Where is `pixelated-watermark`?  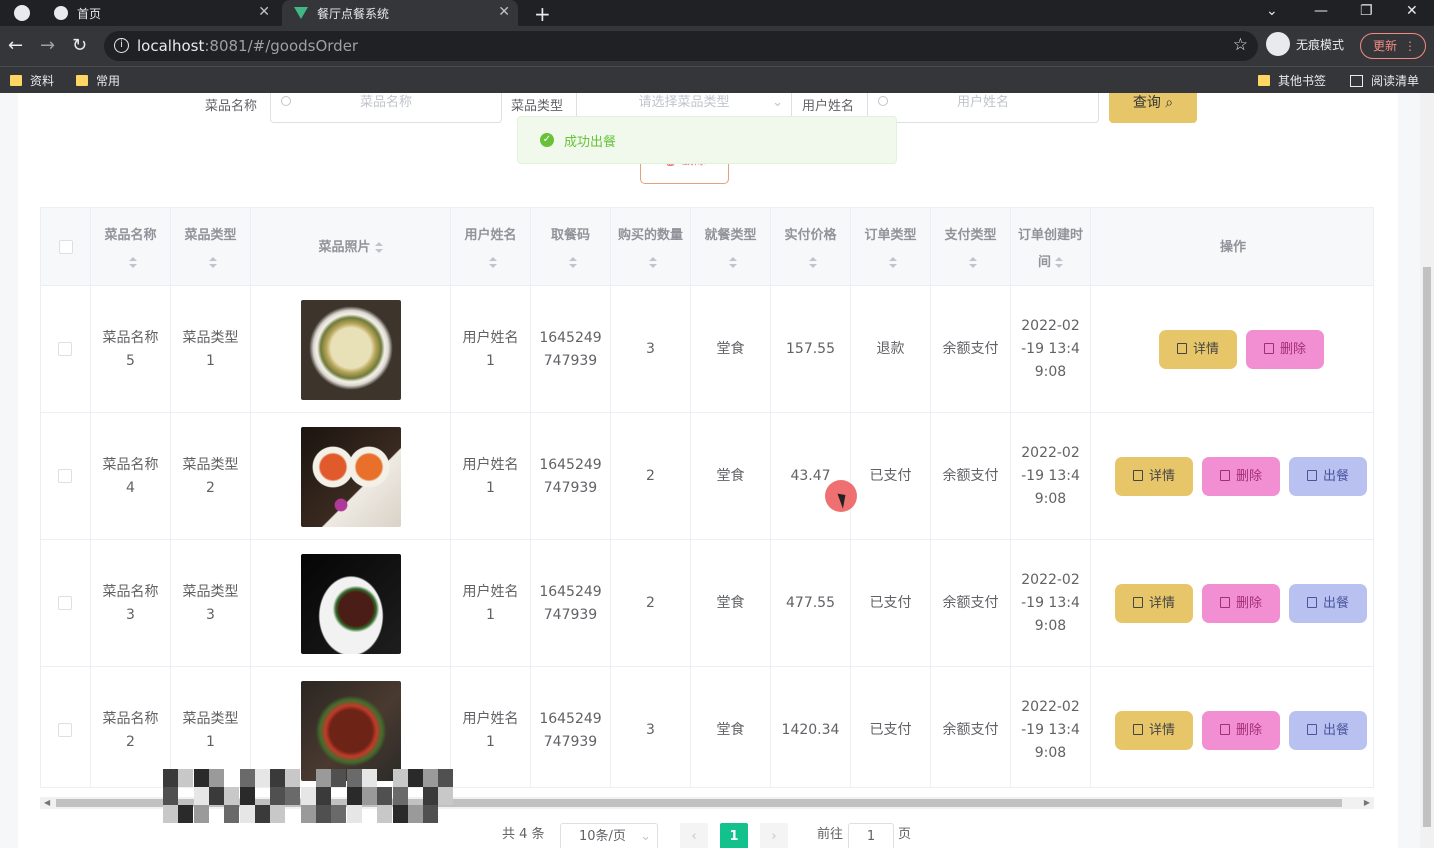 pixelated-watermark is located at coordinates (309, 796).